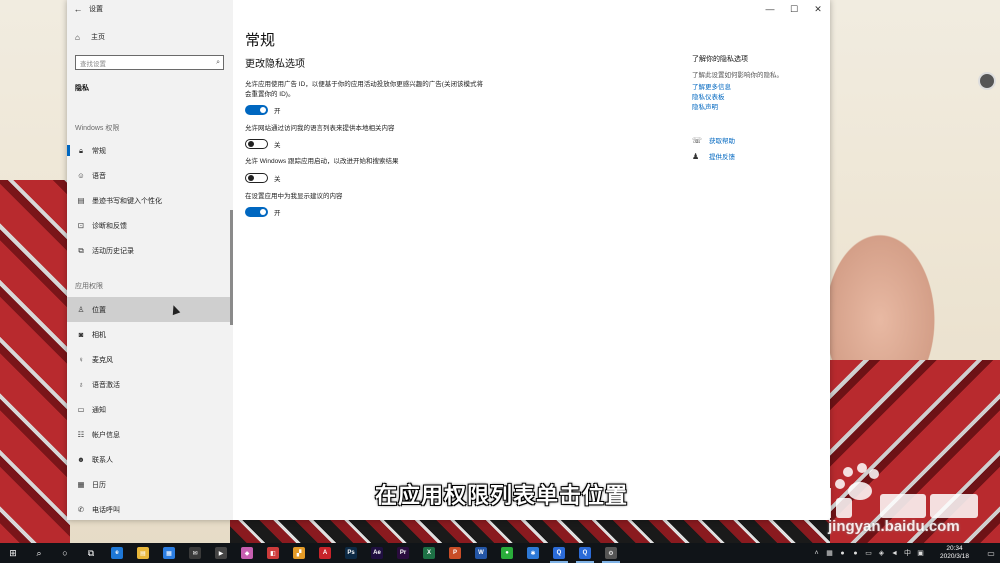 This screenshot has width=1000, height=563. I want to click on pdf-icon-glyph: A, so click(325, 553).